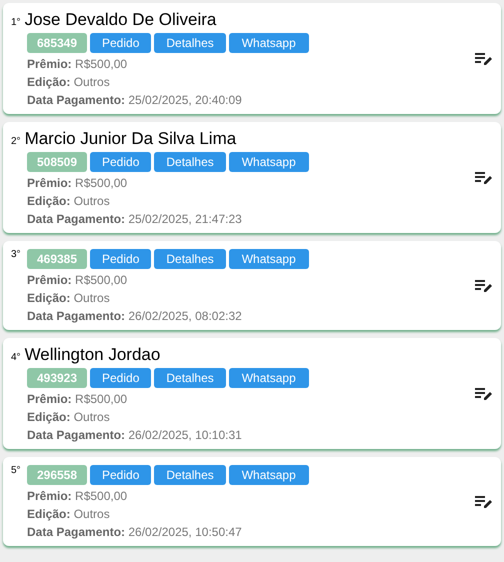 The height and width of the screenshot is (562, 504). Describe the element at coordinates (135, 219) in the screenshot. I see `info-line: Data Pagamento: 25/02/2025, 21:47:23` at that location.